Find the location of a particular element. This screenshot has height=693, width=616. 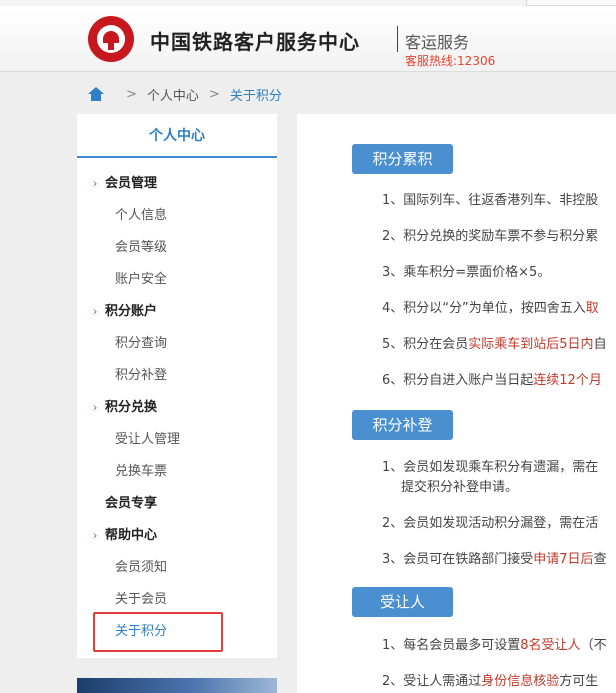

promo-banner is located at coordinates (177, 685).